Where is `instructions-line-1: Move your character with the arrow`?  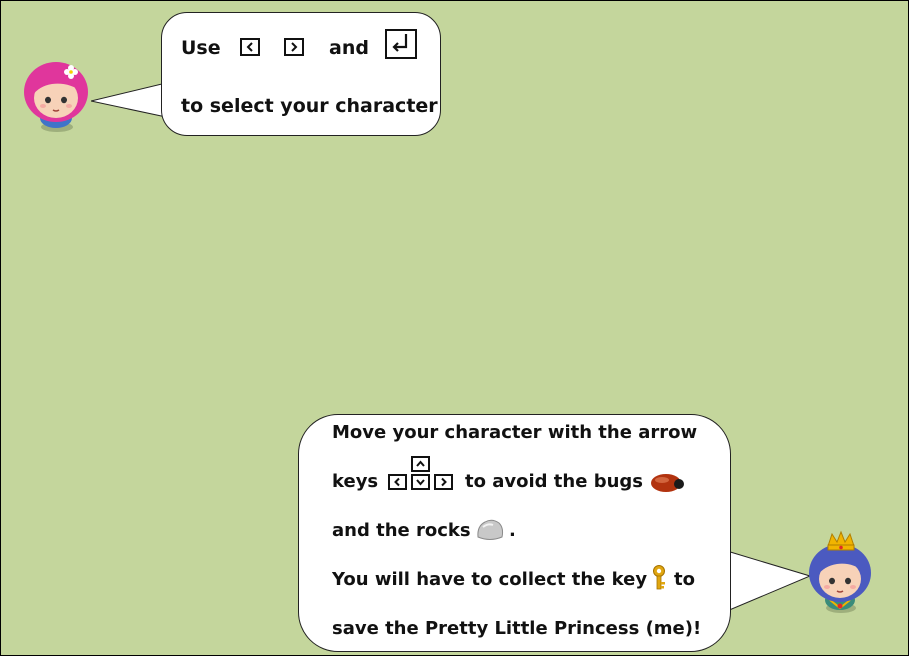
instructions-line-1: Move your character with the arrow is located at coordinates (515, 432).